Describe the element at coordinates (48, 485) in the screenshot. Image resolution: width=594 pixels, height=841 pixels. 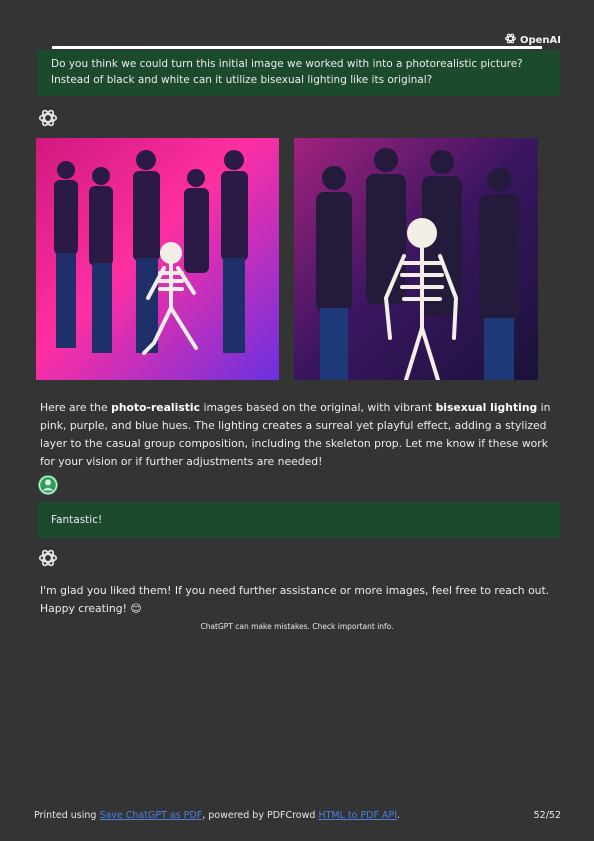
I see `user-avatar-icon` at that location.